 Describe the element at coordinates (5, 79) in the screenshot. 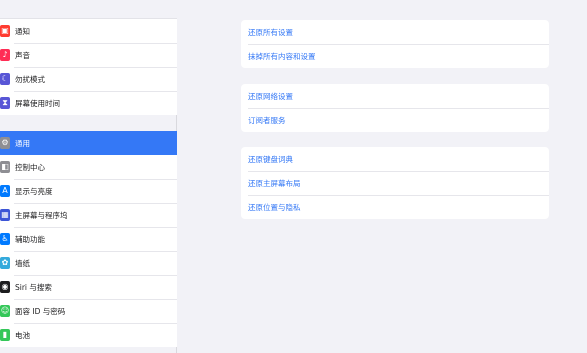

I see `moon-icon: ☾` at that location.